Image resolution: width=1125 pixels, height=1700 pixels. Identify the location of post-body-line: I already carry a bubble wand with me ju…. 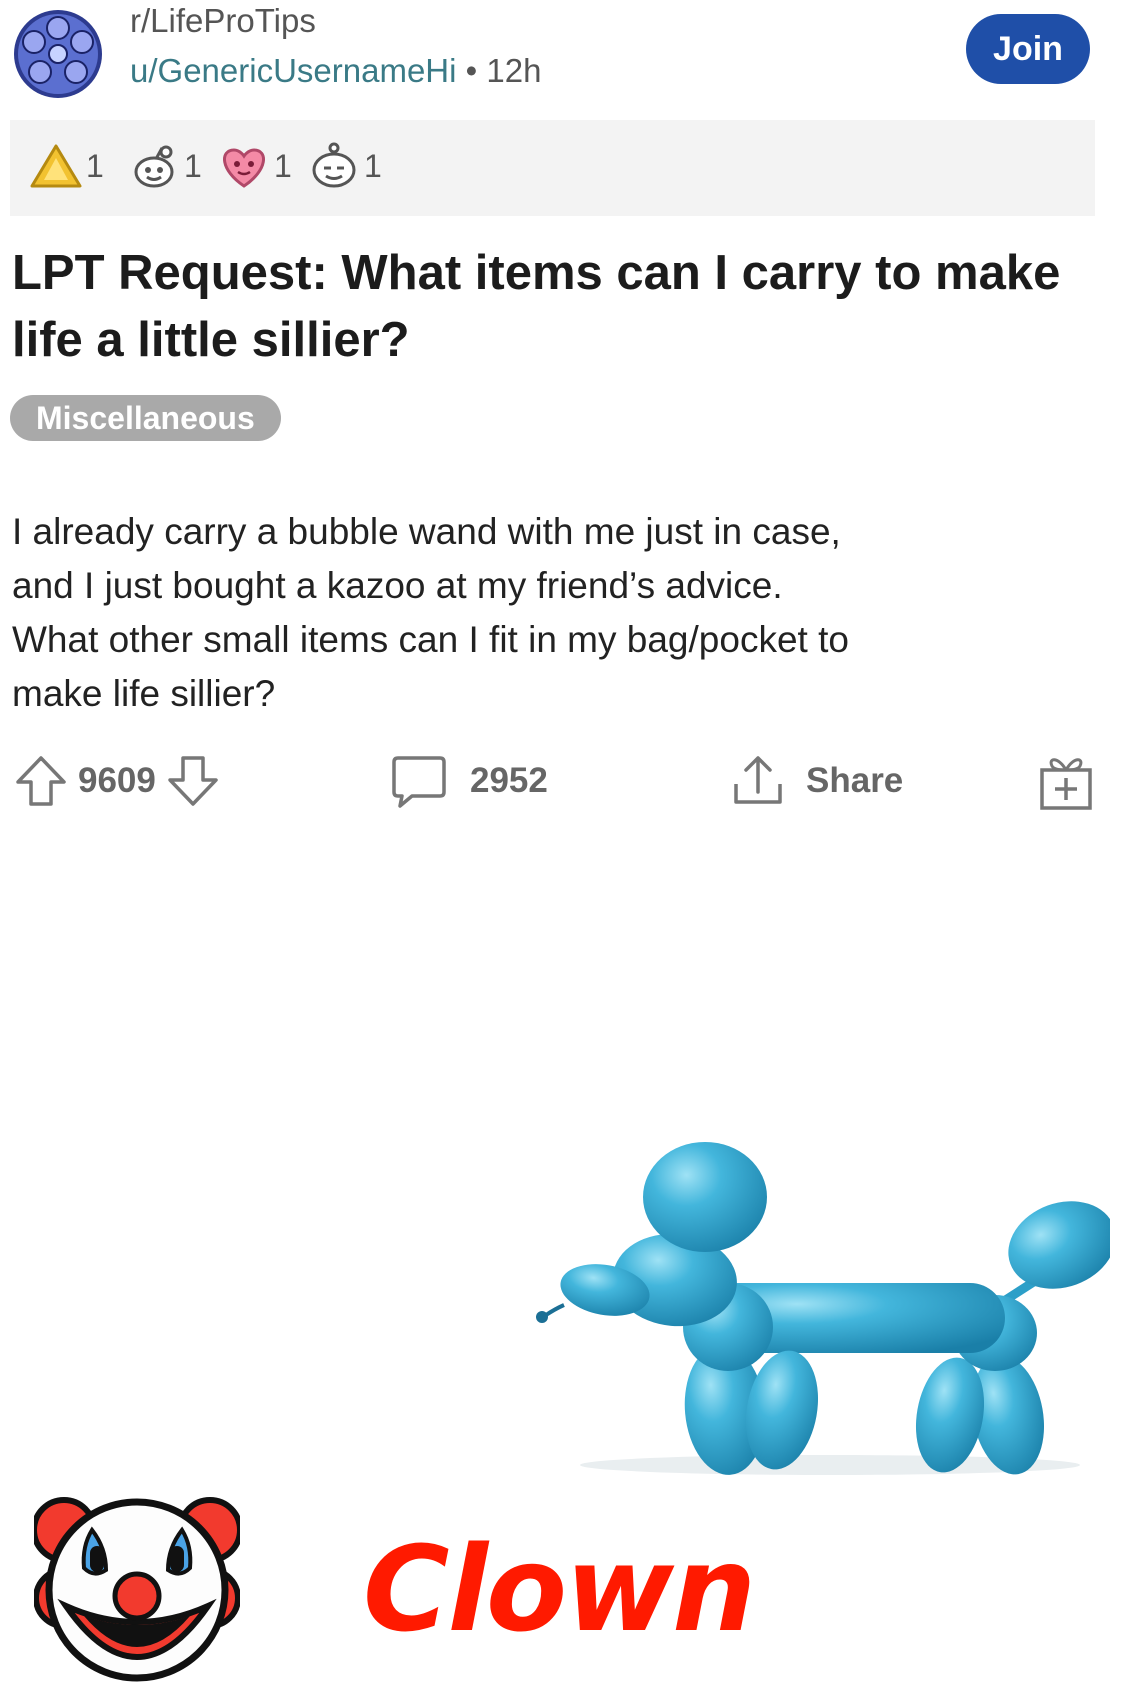
(426, 531).